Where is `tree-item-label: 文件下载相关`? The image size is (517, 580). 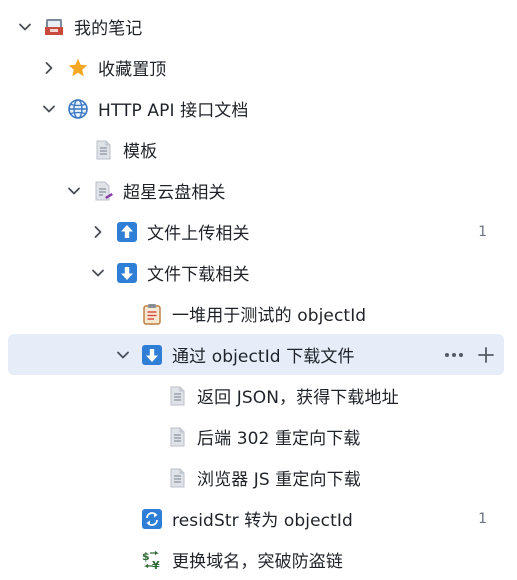
tree-item-label: 文件下载相关 is located at coordinates (198, 275).